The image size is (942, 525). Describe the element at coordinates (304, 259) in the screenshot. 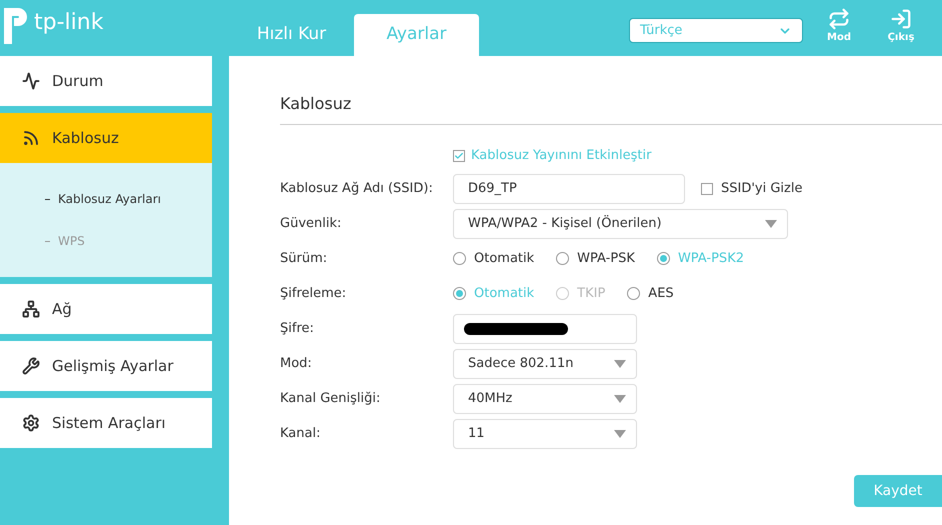

I see `field-label: Sürüm:` at that location.